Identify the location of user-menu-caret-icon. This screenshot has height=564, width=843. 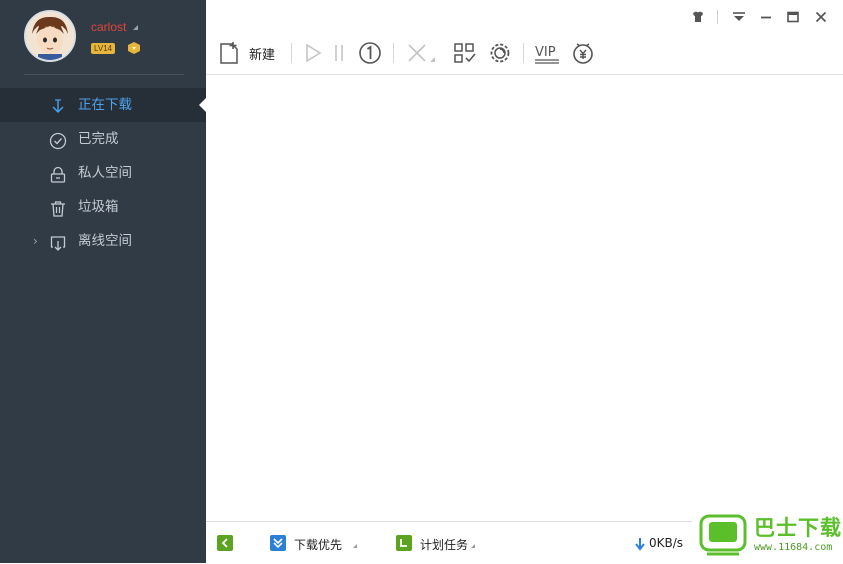
(135, 27).